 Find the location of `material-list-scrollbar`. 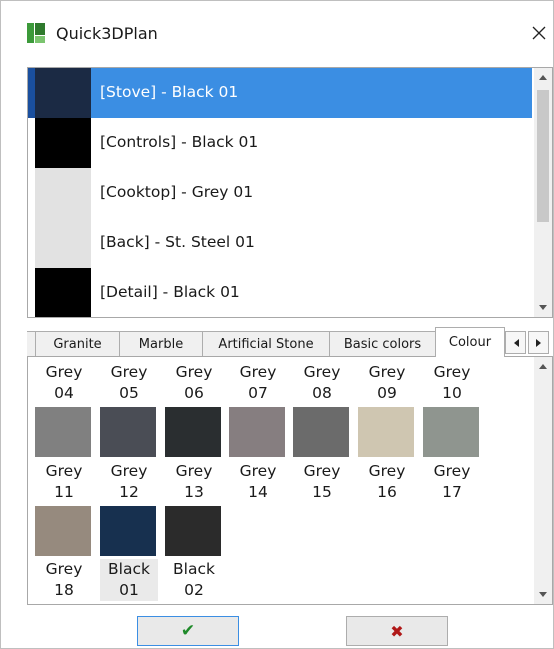

material-list-scrollbar is located at coordinates (543, 192).